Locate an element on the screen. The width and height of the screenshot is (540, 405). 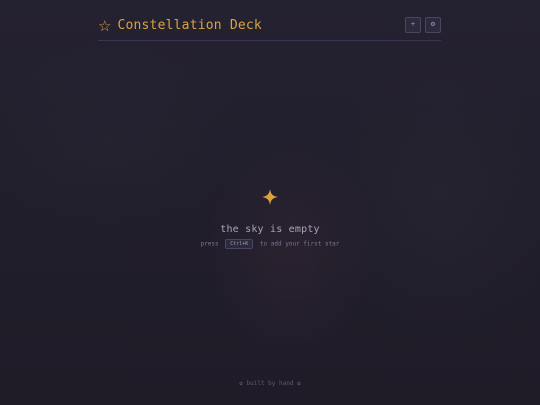
header-actions: + ⚙ is located at coordinates (423, 25).